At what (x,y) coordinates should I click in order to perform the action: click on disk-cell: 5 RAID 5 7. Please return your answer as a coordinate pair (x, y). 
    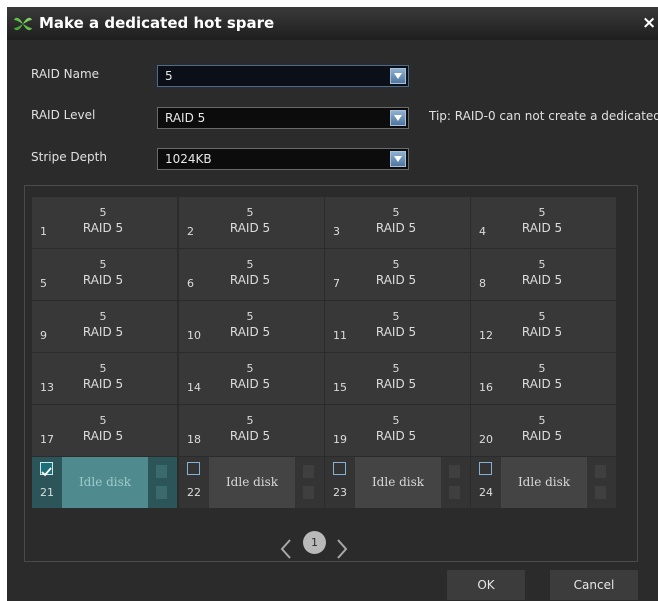
    Looking at the image, I should click on (397, 274).